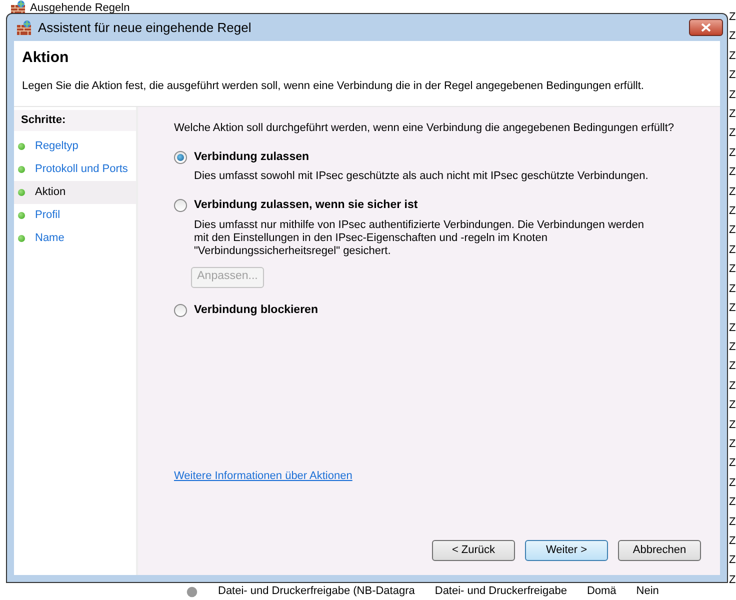  What do you see at coordinates (256, 310) in the screenshot?
I see `option-label: Verbindung blockieren` at bounding box center [256, 310].